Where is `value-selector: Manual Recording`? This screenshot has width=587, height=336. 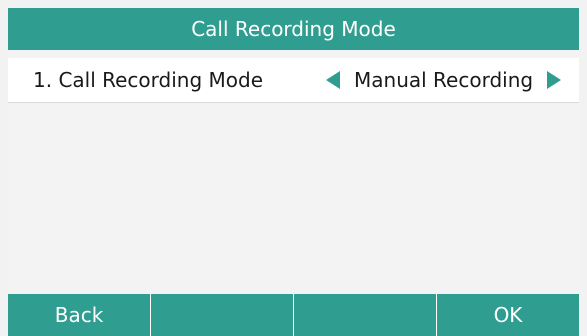
value-selector: Manual Recording is located at coordinates (444, 80).